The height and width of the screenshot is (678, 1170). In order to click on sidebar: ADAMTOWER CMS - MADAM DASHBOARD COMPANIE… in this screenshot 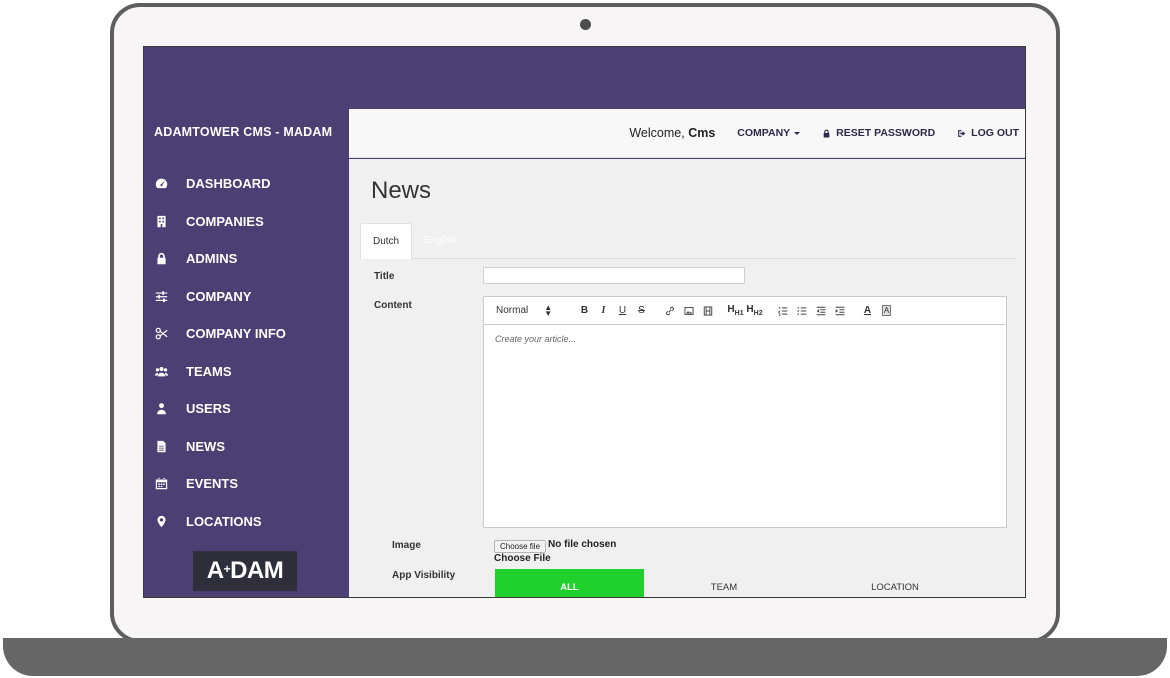, I will do `click(246, 353)`.